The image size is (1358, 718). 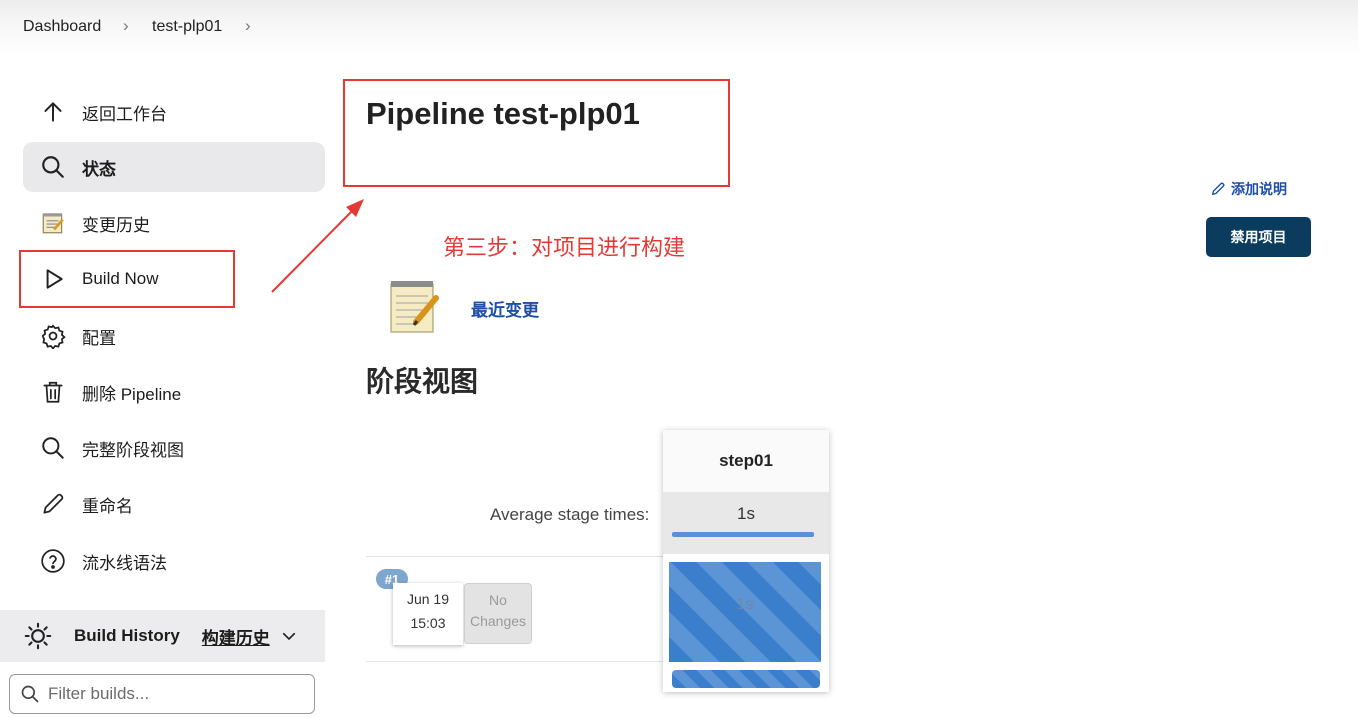 I want to click on annotation-box-build-now, so click(x=127, y=279).